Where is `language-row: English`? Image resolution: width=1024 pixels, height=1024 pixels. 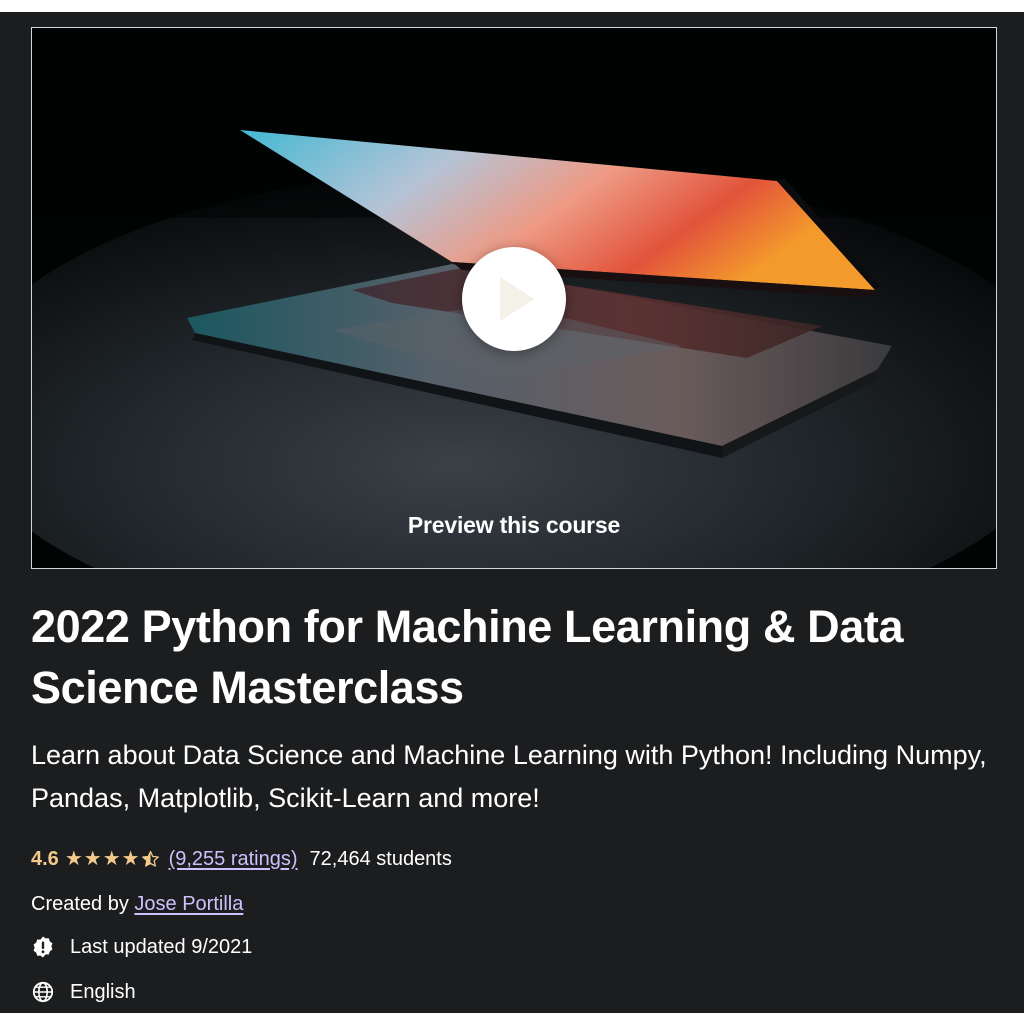 language-row: English is located at coordinates (83, 992).